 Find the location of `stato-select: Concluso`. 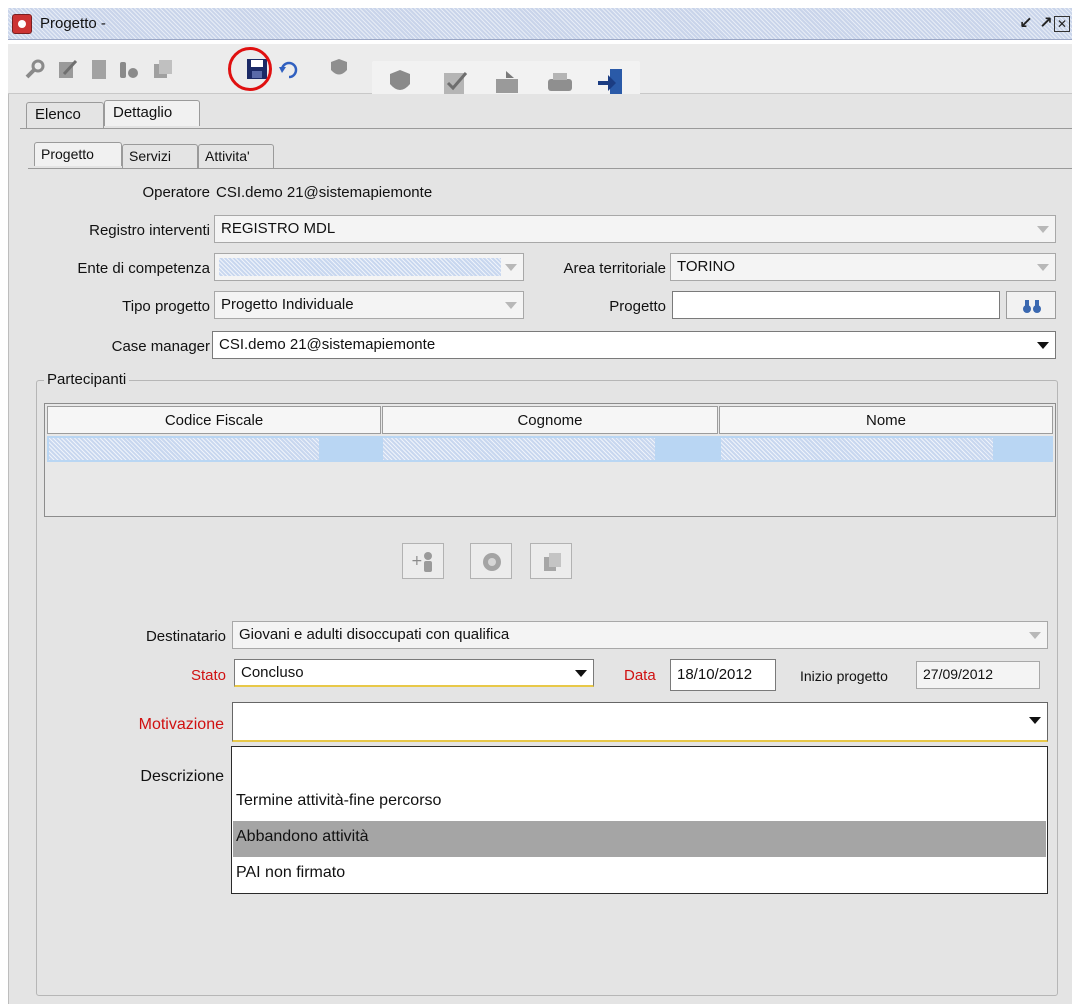

stato-select: Concluso is located at coordinates (414, 673).